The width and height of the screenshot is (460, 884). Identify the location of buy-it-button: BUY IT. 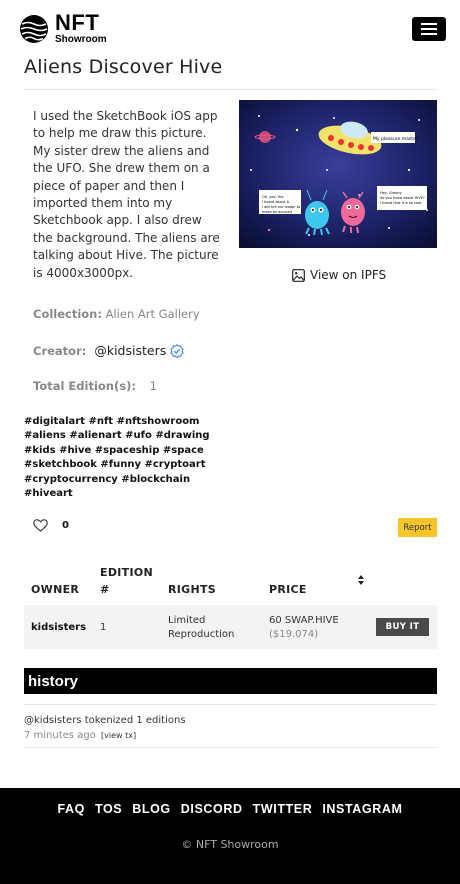
(402, 627).